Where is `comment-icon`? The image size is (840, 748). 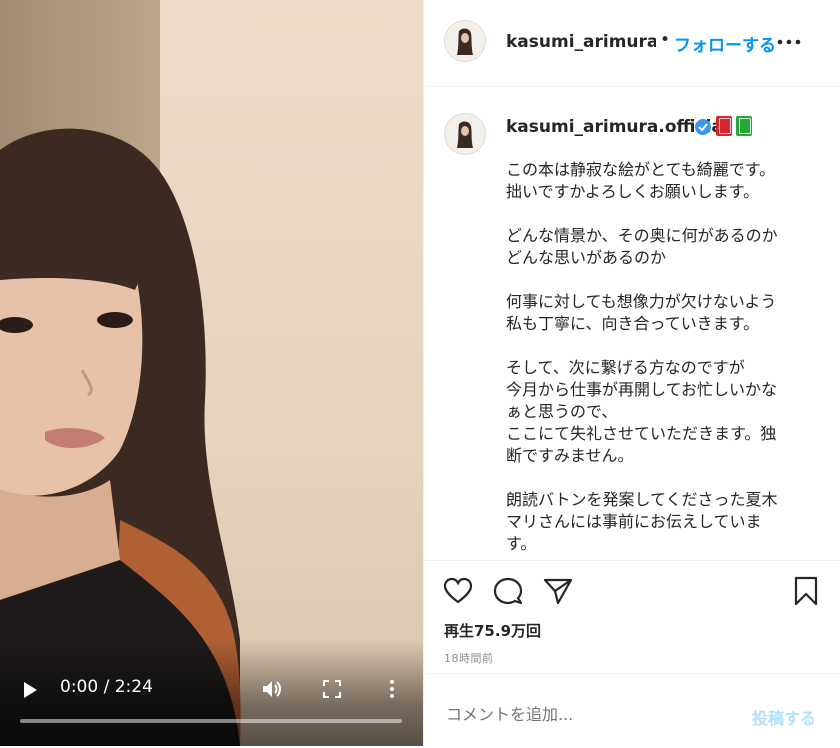
comment-icon is located at coordinates (508, 591).